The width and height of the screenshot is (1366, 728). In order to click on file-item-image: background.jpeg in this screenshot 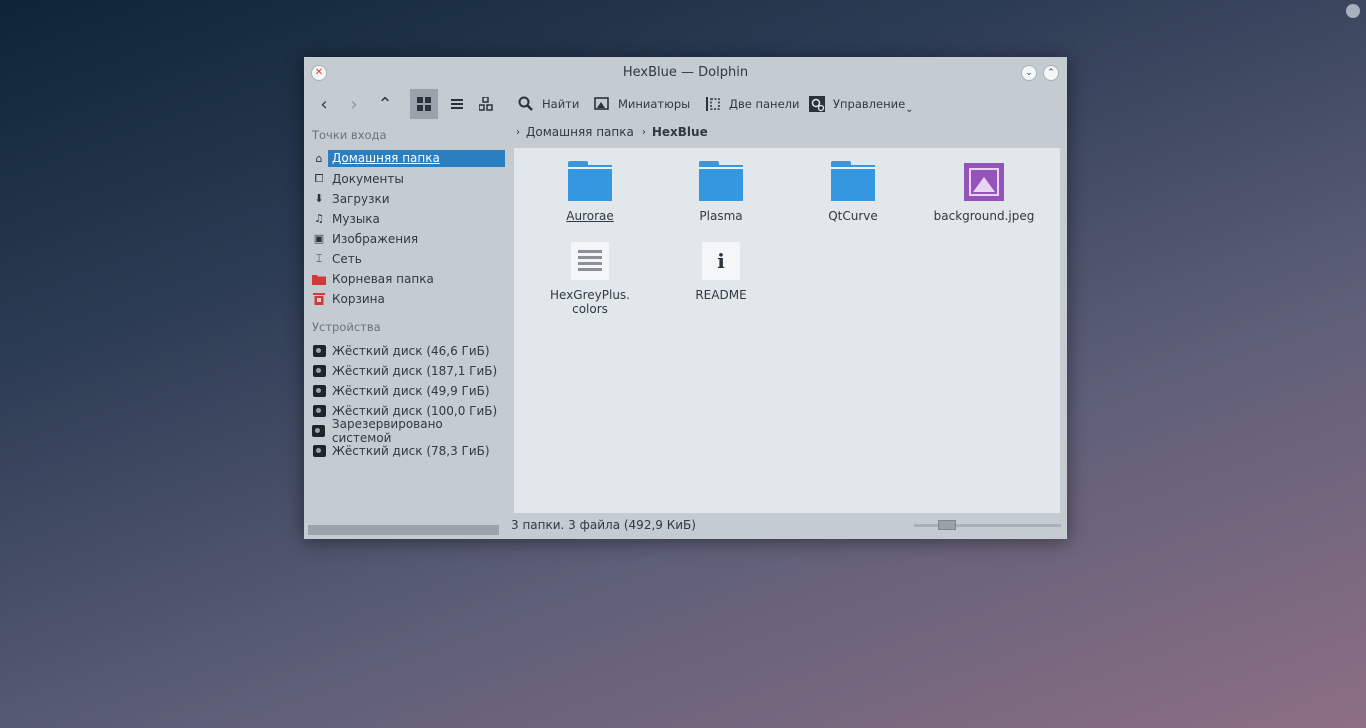, I will do `click(984, 193)`.